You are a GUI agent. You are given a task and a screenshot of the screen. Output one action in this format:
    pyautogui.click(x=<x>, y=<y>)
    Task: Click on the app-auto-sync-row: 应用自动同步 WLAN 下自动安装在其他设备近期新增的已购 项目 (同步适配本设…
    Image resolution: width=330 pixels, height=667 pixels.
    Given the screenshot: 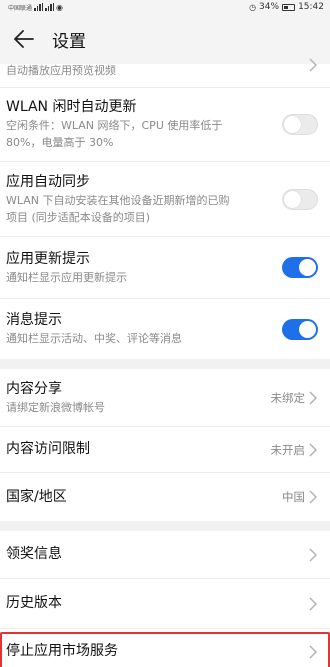 What is the action you would take?
    pyautogui.click(x=165, y=199)
    